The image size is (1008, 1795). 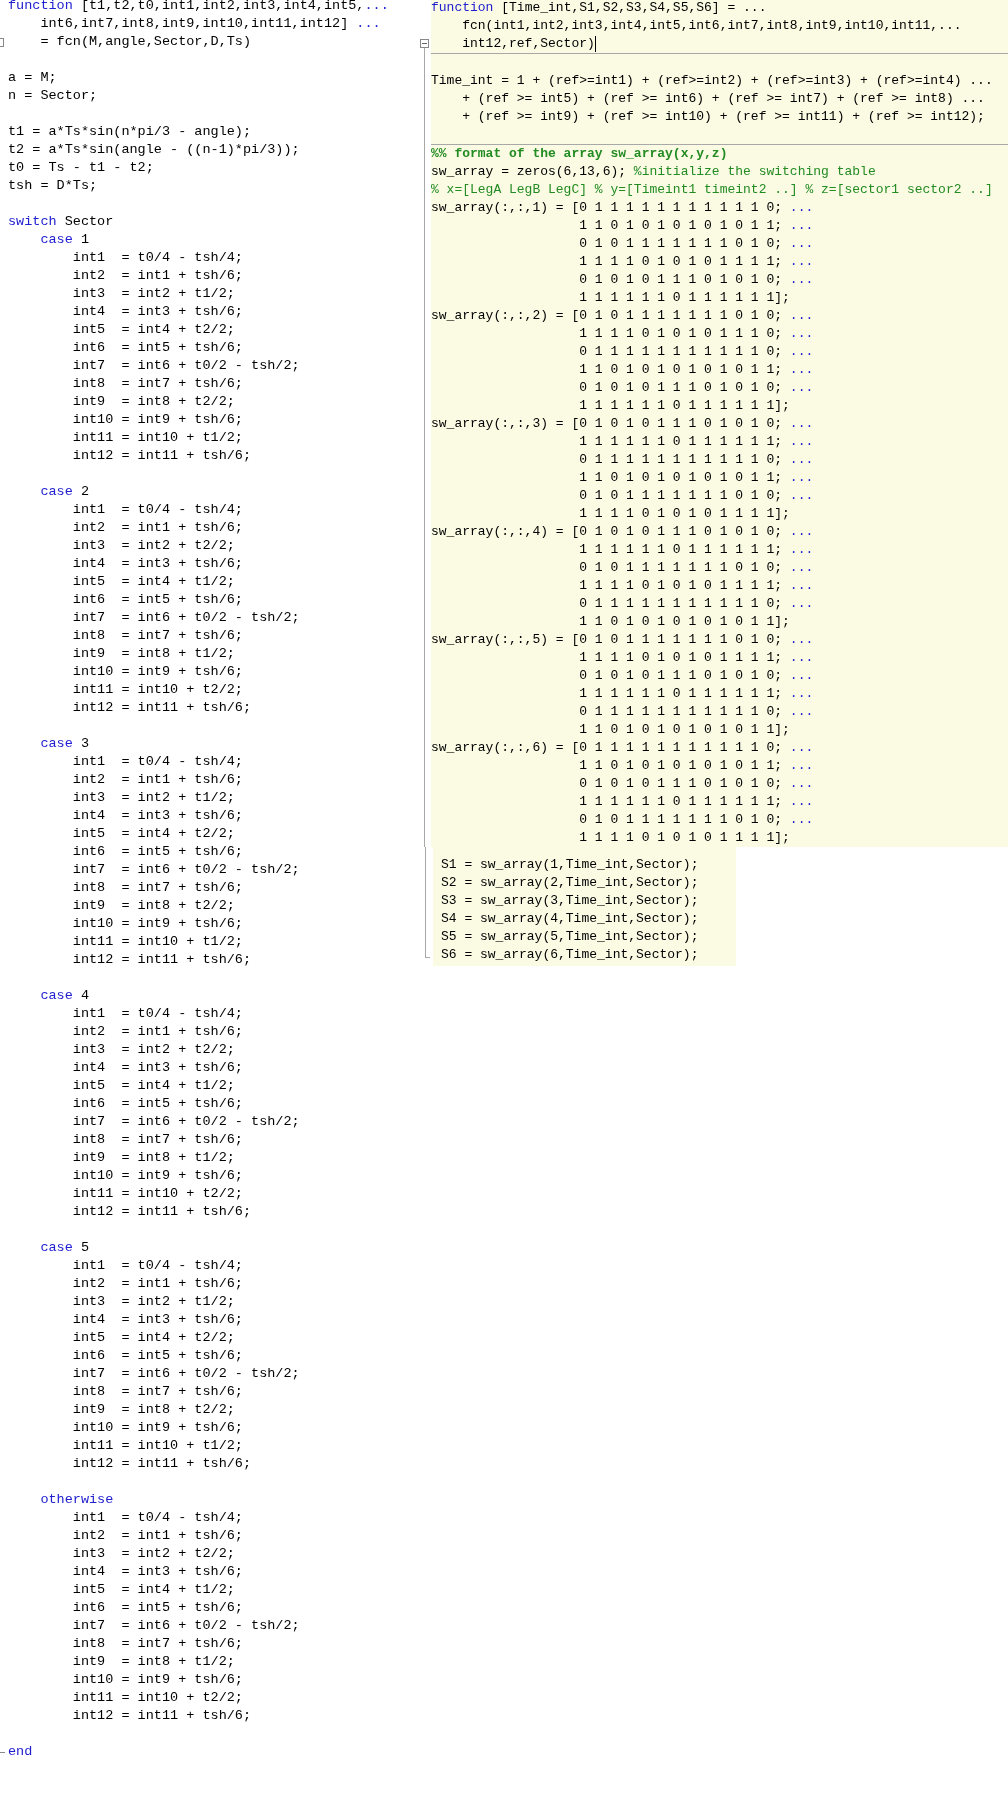 I want to click on code-line: case 5, so click(x=64, y=1248).